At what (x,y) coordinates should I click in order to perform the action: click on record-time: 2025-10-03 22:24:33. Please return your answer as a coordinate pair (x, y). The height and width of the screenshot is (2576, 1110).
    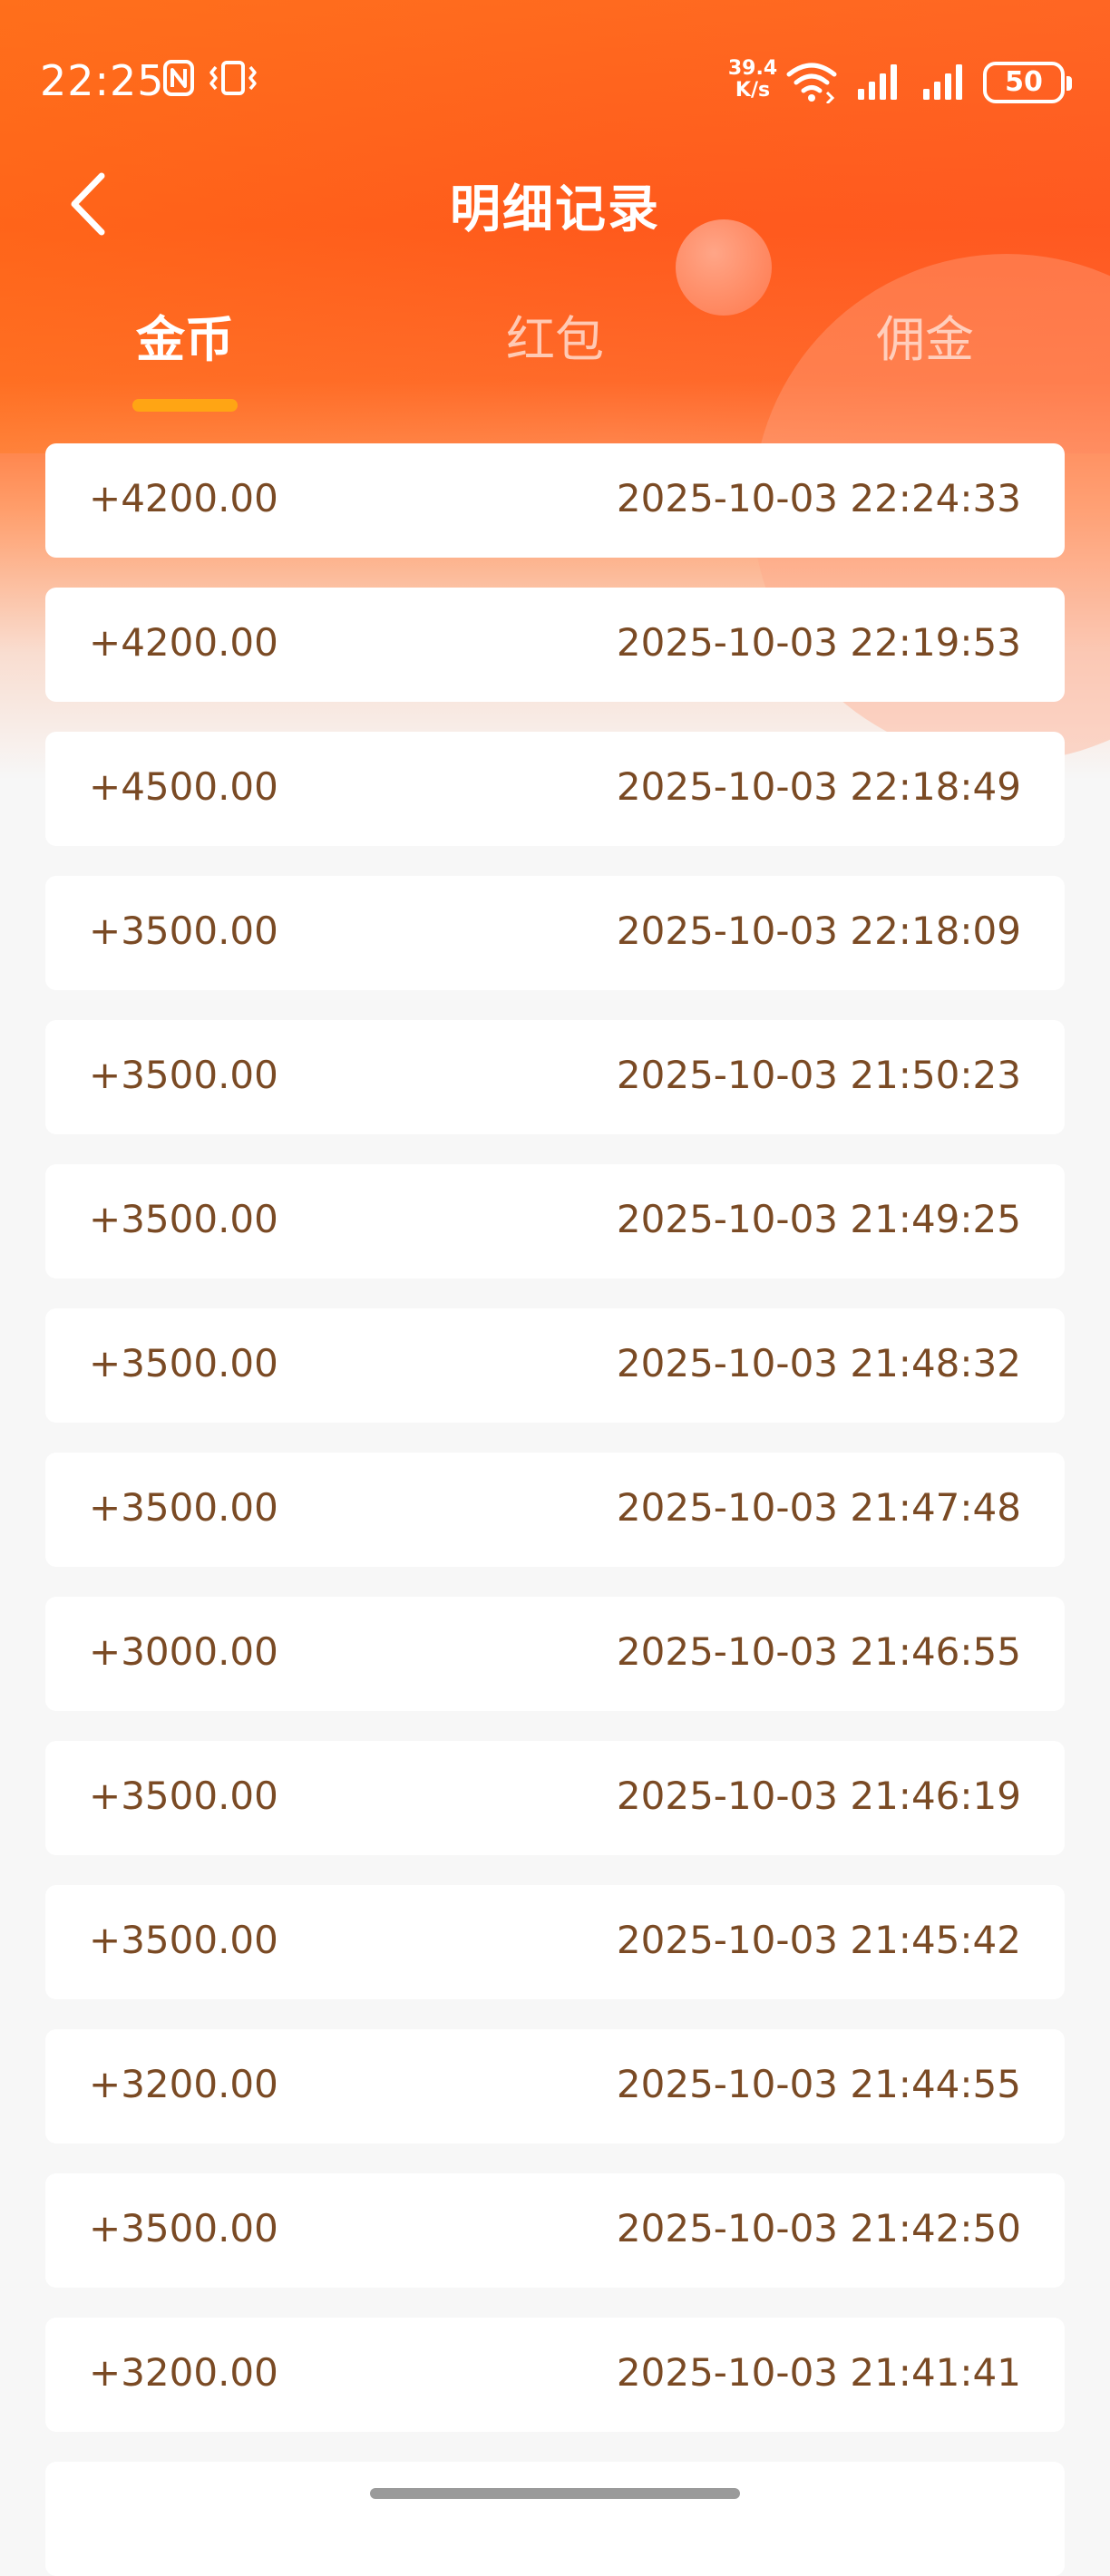
    Looking at the image, I should click on (818, 498).